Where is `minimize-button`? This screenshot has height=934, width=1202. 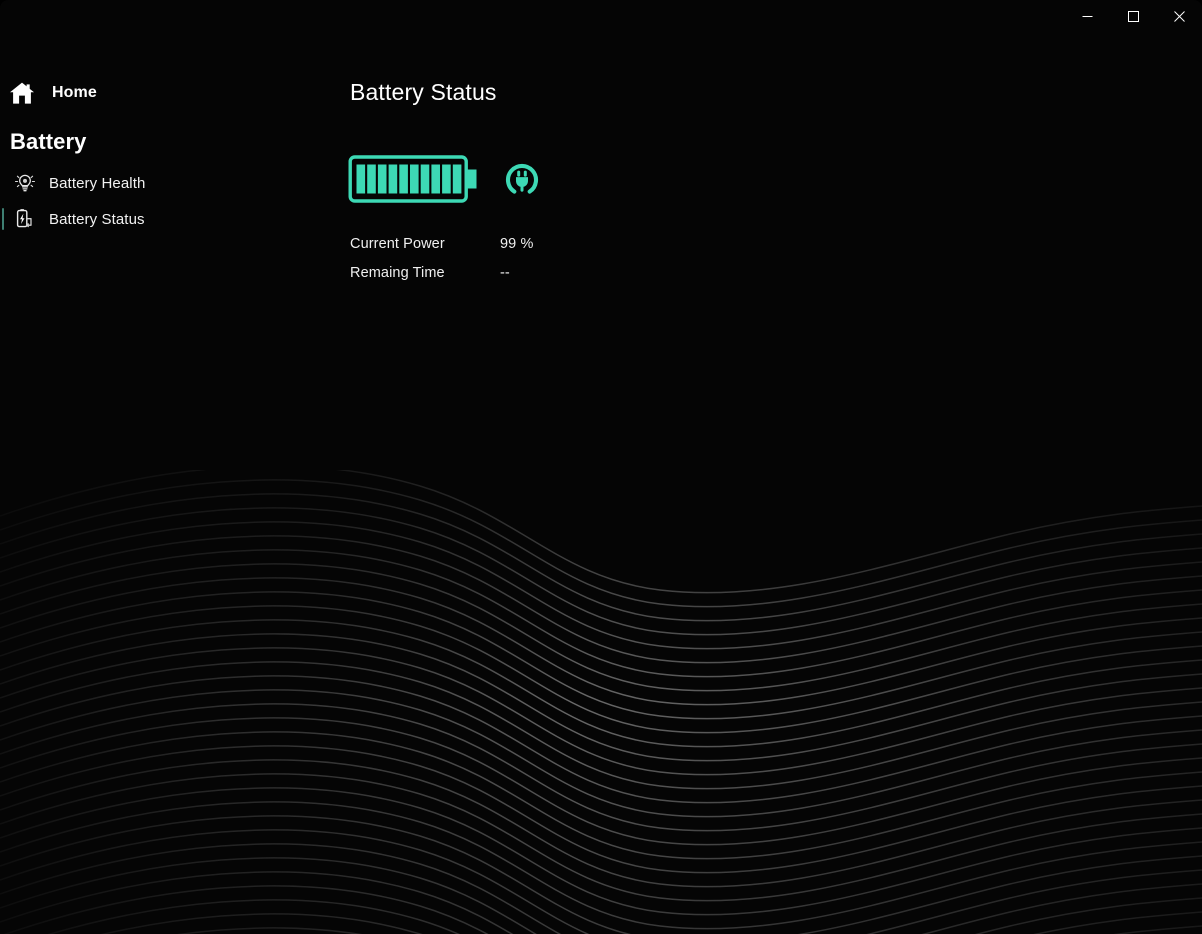
minimize-button is located at coordinates (1087, 16).